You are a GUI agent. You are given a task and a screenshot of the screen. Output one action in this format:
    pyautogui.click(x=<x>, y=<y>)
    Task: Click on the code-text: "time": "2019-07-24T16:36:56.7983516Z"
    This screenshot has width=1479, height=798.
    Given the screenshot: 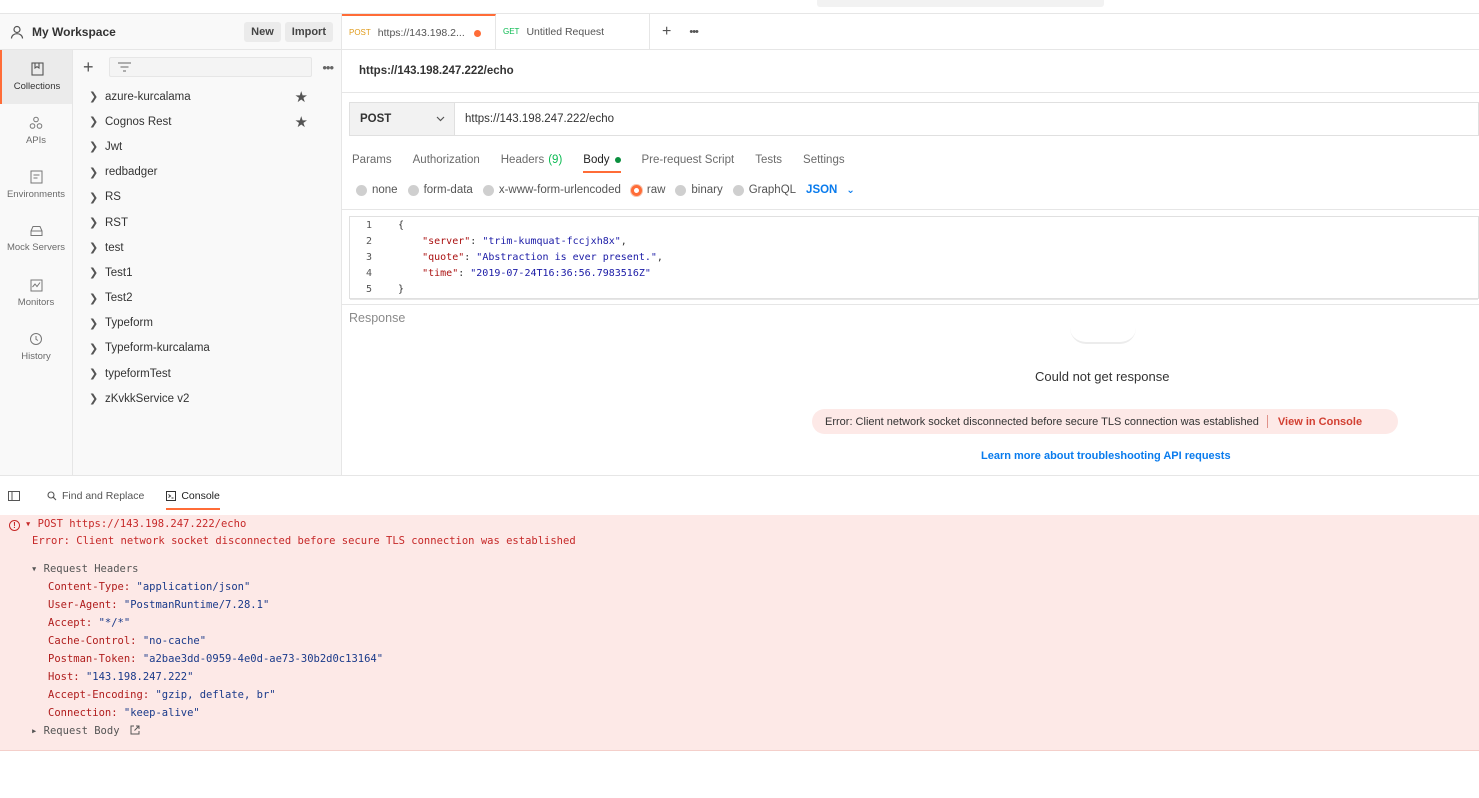 What is the action you would take?
    pyautogui.click(x=536, y=273)
    